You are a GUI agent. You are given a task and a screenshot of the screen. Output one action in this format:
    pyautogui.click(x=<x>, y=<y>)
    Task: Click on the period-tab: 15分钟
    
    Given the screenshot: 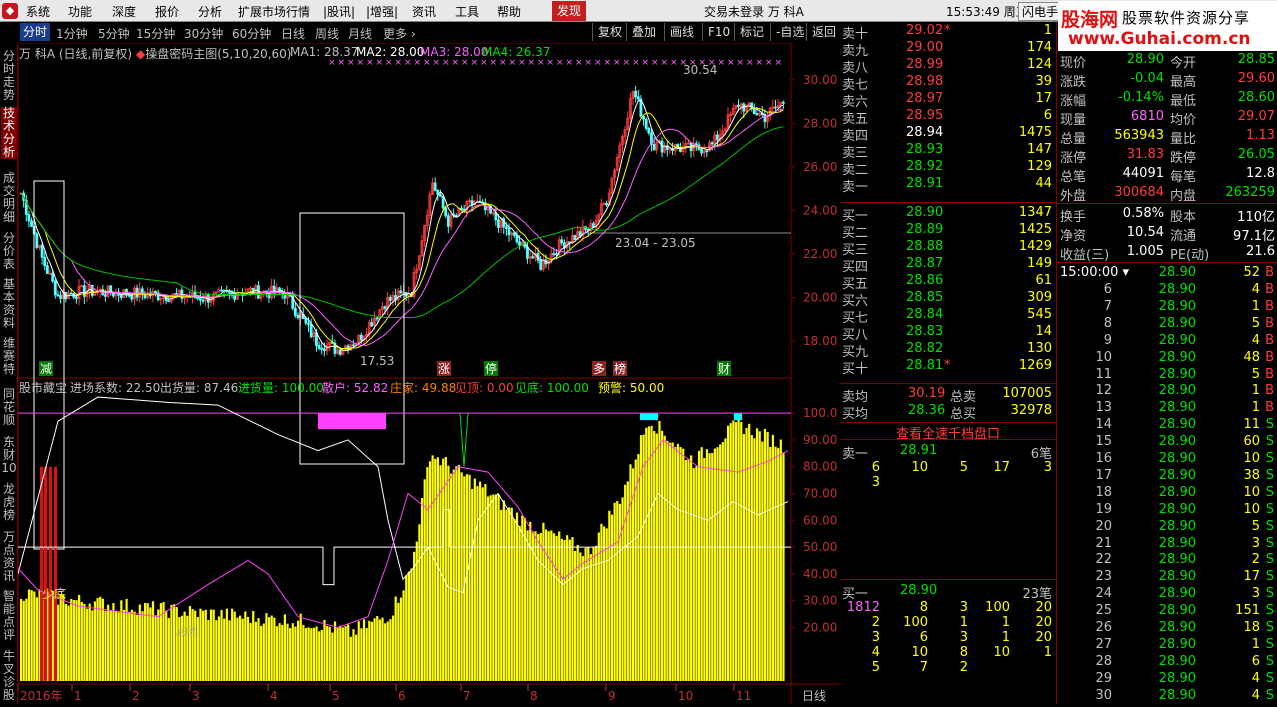 What is the action you would take?
    pyautogui.click(x=155, y=33)
    